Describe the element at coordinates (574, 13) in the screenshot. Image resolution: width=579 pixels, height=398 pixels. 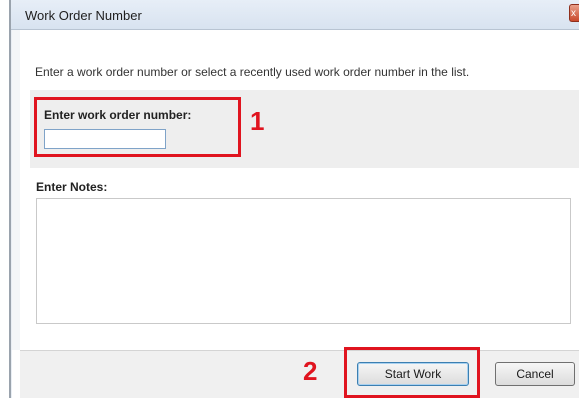
I see `close-icon: x` at that location.